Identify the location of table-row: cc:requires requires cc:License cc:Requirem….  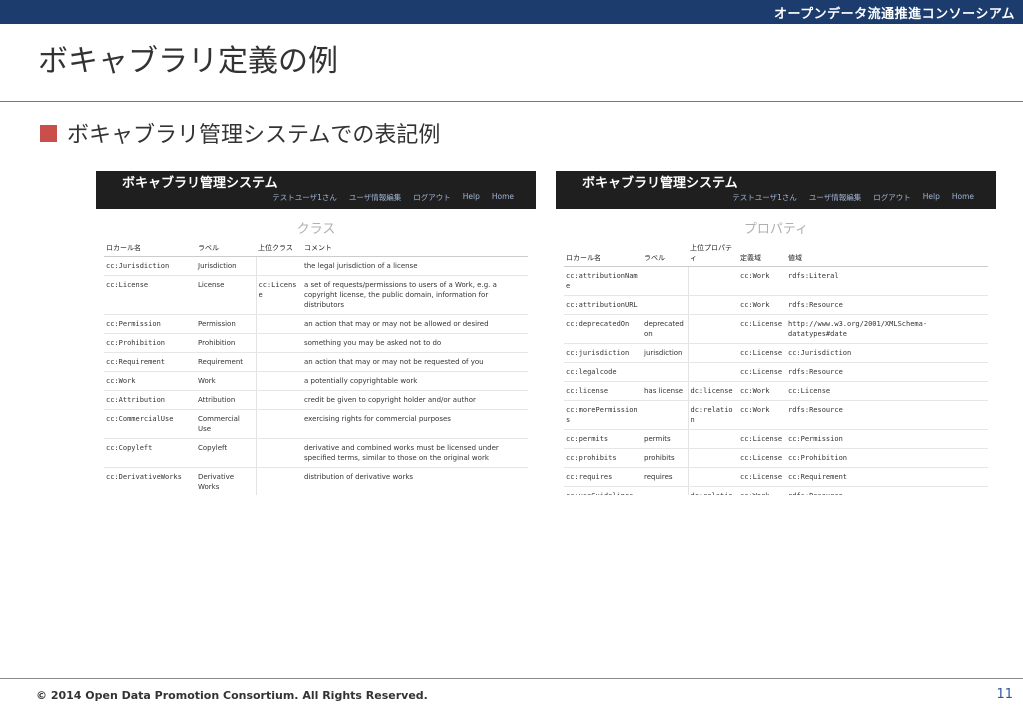
(776, 477).